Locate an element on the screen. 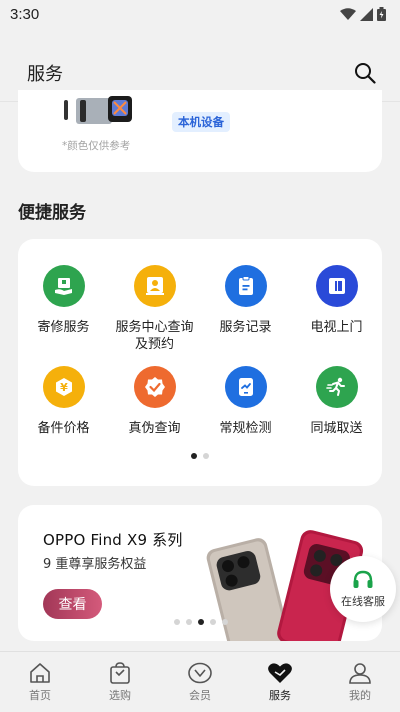 This screenshot has width=400, height=712. service-routine-check: 常规检测 is located at coordinates (245, 411).